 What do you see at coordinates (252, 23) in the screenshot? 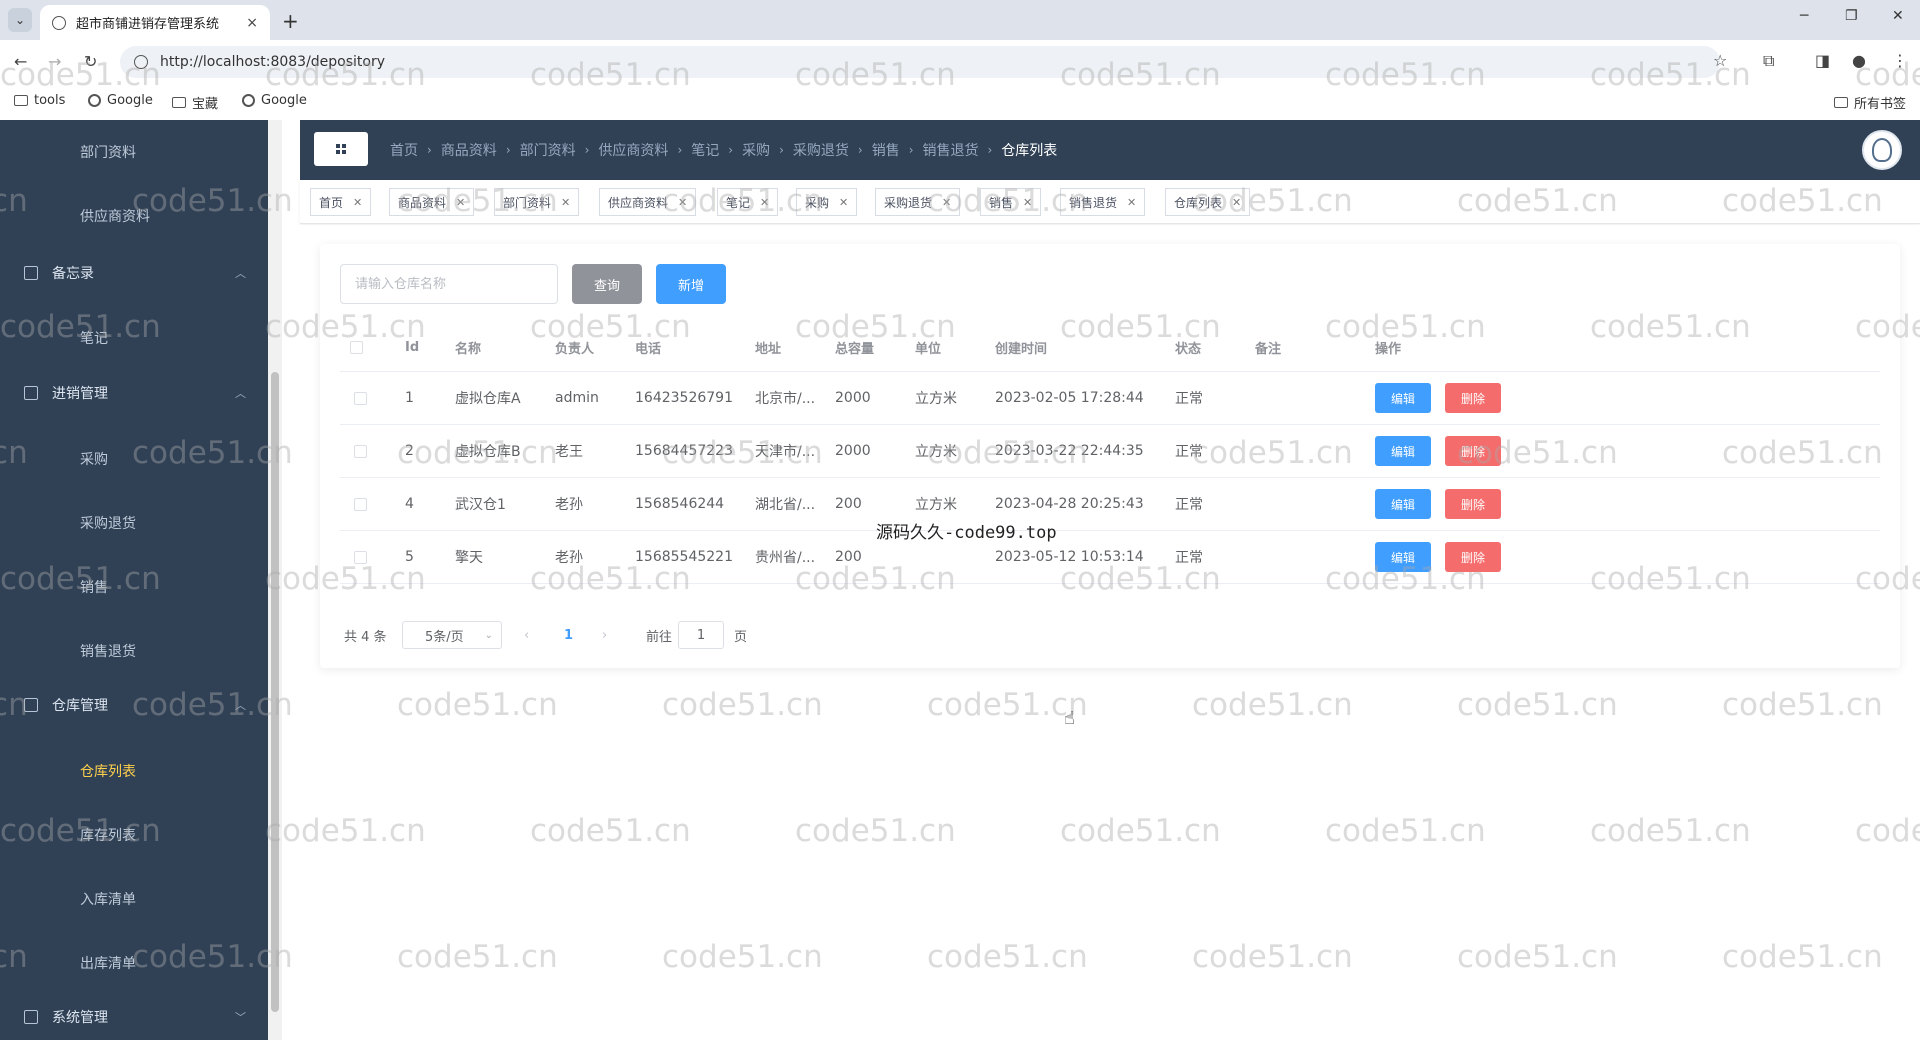
I see `tab-close-icon: ×` at bounding box center [252, 23].